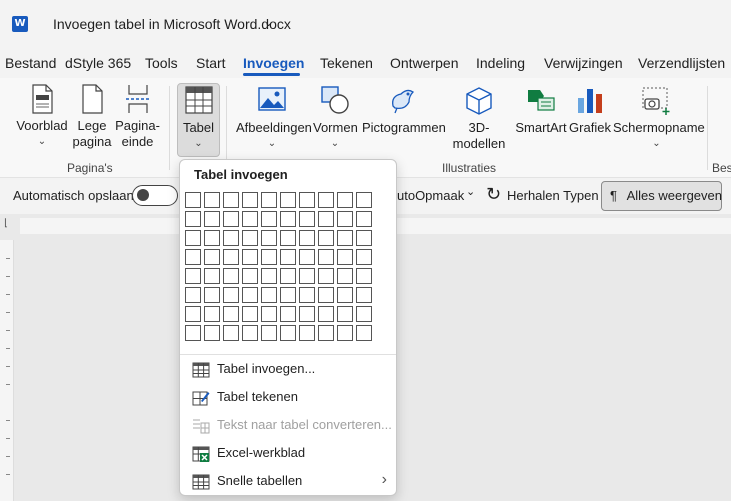  What do you see at coordinates (493, 194) in the screenshot?
I see `redo-icon: ↻` at bounding box center [493, 194].